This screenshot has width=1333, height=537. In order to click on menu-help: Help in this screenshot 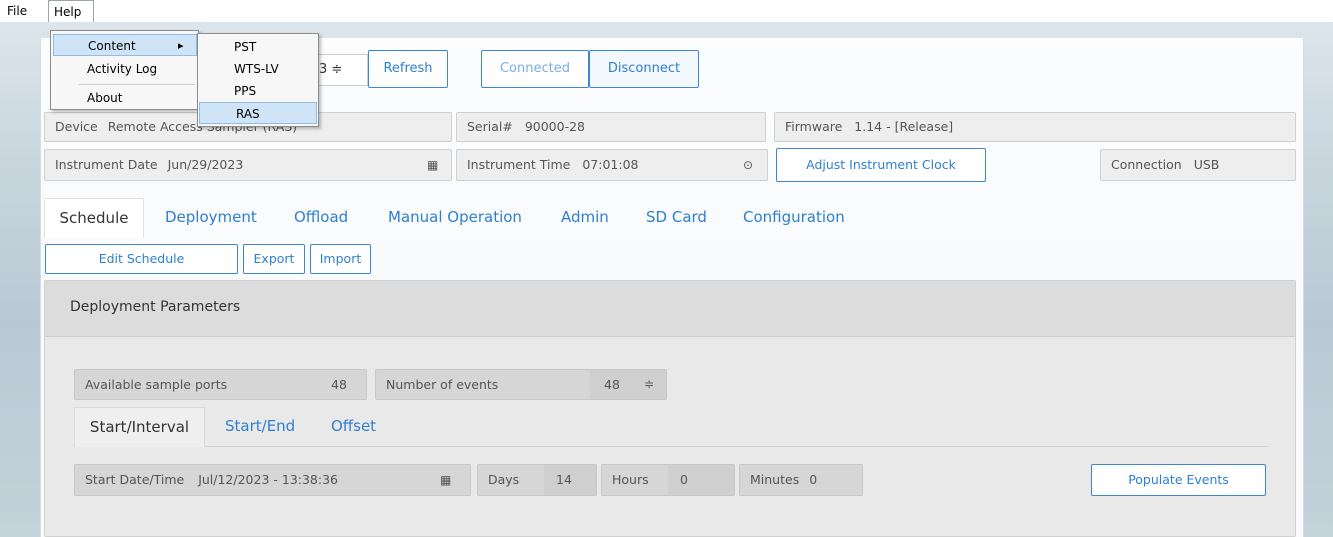, I will do `click(71, 11)`.